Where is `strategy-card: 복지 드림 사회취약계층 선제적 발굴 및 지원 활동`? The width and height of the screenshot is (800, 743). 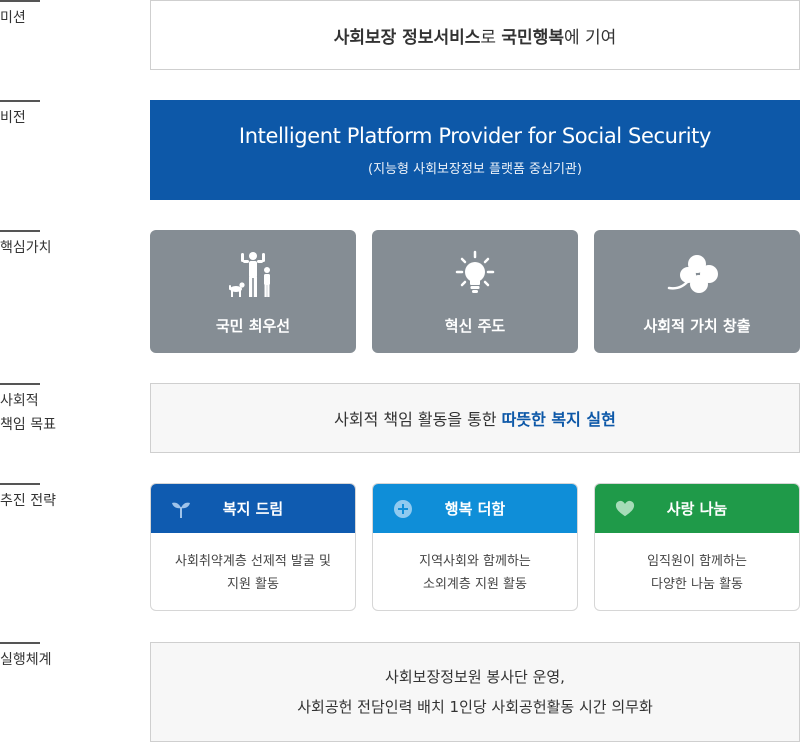 strategy-card: 복지 드림 사회취약계층 선제적 발굴 및 지원 활동 is located at coordinates (253, 547).